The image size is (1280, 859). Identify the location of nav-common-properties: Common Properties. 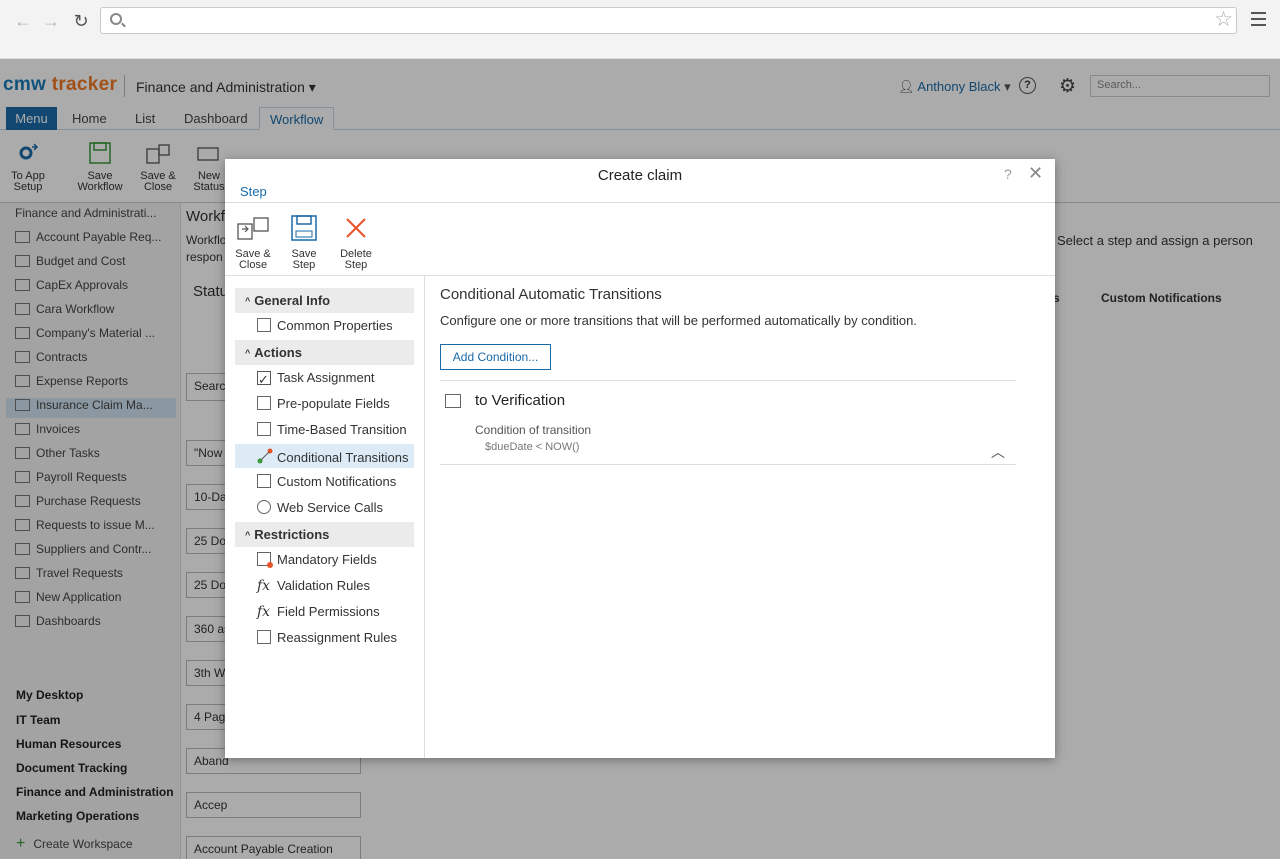
(324, 326).